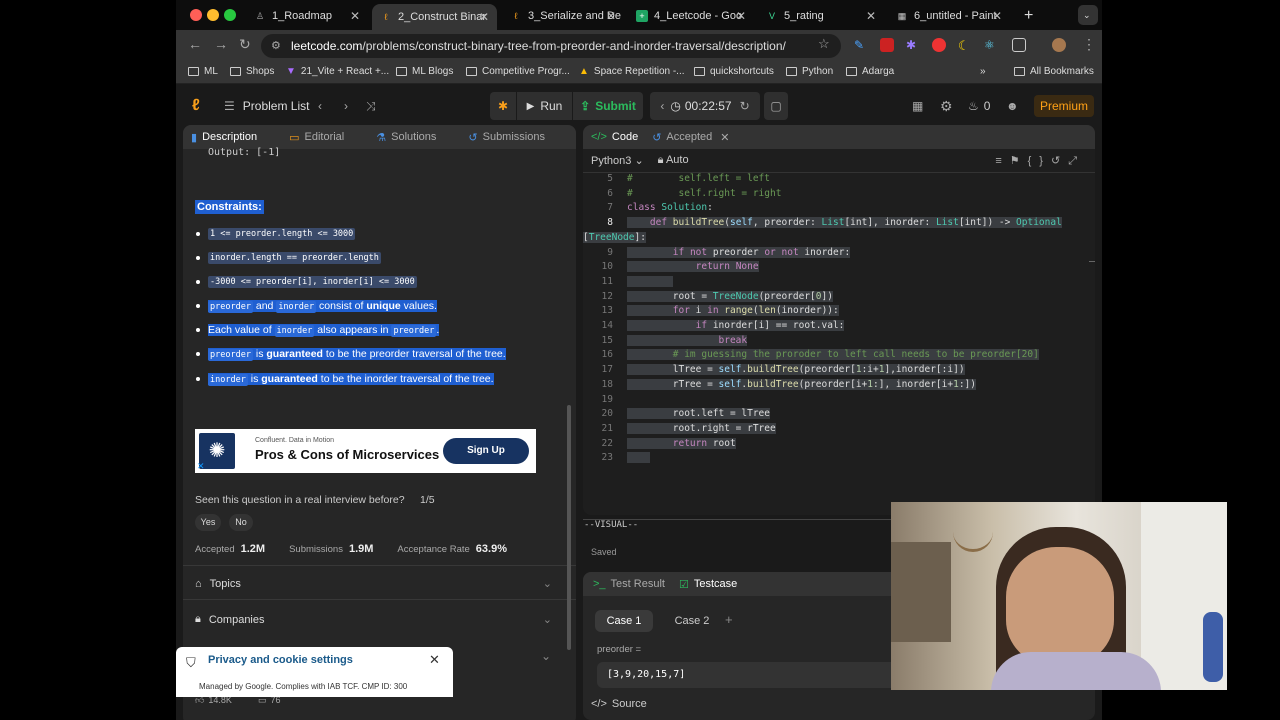 The image size is (1280, 720). What do you see at coordinates (371, 106) in the screenshot?
I see `shuffle-icon: ⤨` at bounding box center [371, 106].